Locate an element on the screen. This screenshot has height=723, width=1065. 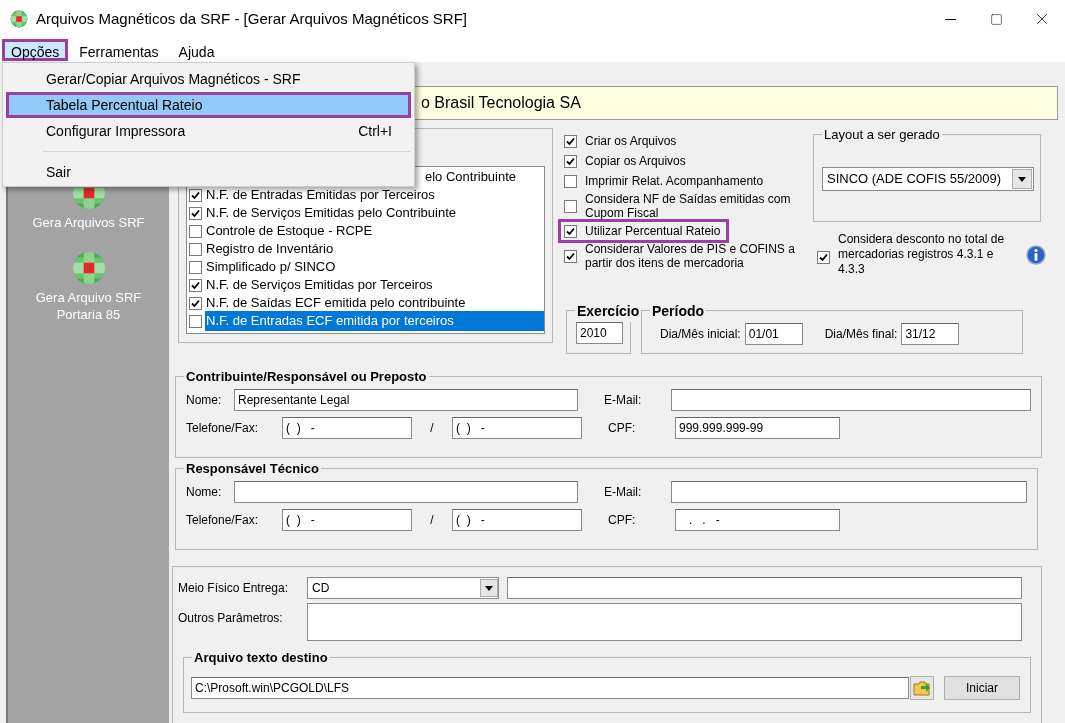
list-item: N.F. de Serviços Emitidas pelo Contribuinte is located at coordinates (374, 213).